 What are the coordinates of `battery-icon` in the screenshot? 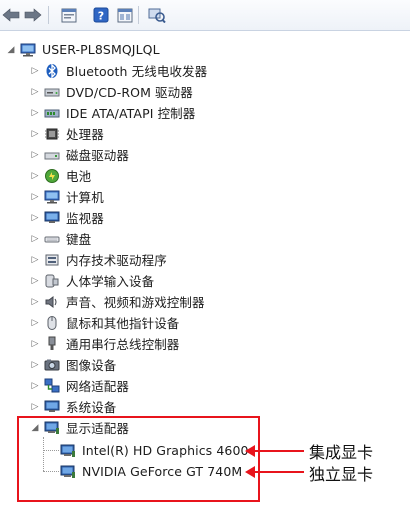 It's located at (52, 176).